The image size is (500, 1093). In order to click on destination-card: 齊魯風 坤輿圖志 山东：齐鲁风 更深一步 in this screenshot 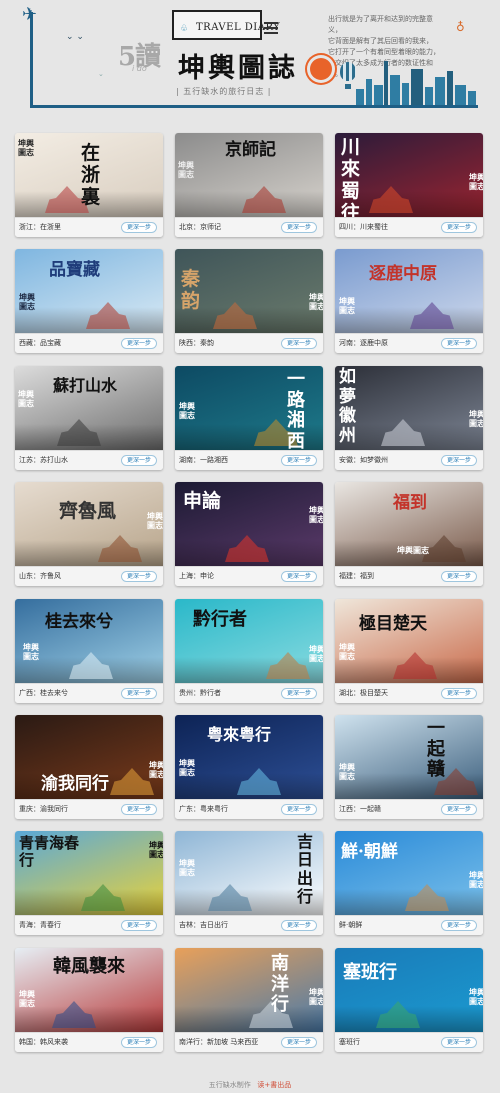, I will do `click(89, 534)`.